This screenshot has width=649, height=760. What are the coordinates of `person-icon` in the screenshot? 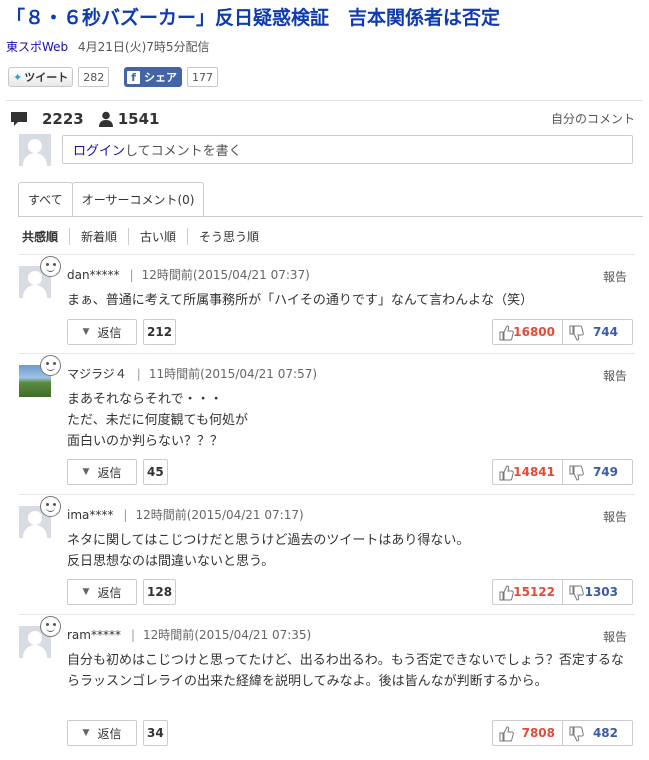 It's located at (106, 119).